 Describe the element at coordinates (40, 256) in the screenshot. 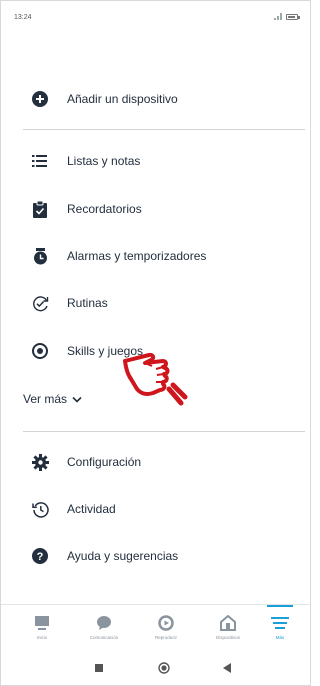

I see `alarm-clock-icon` at that location.